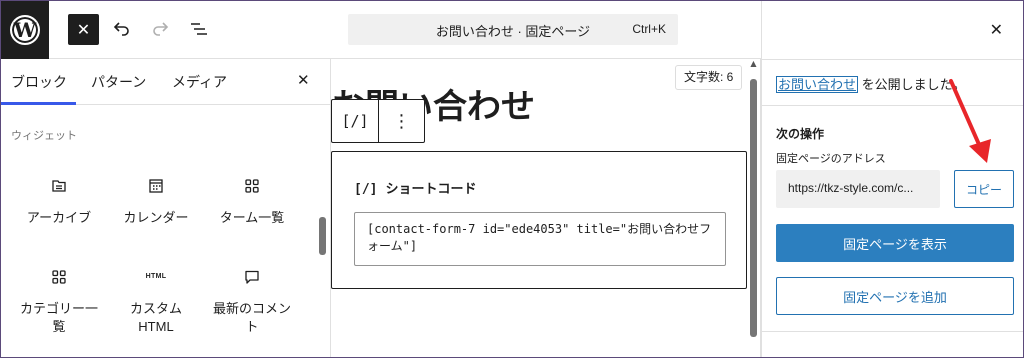  I want to click on comment-icon, so click(252, 277).